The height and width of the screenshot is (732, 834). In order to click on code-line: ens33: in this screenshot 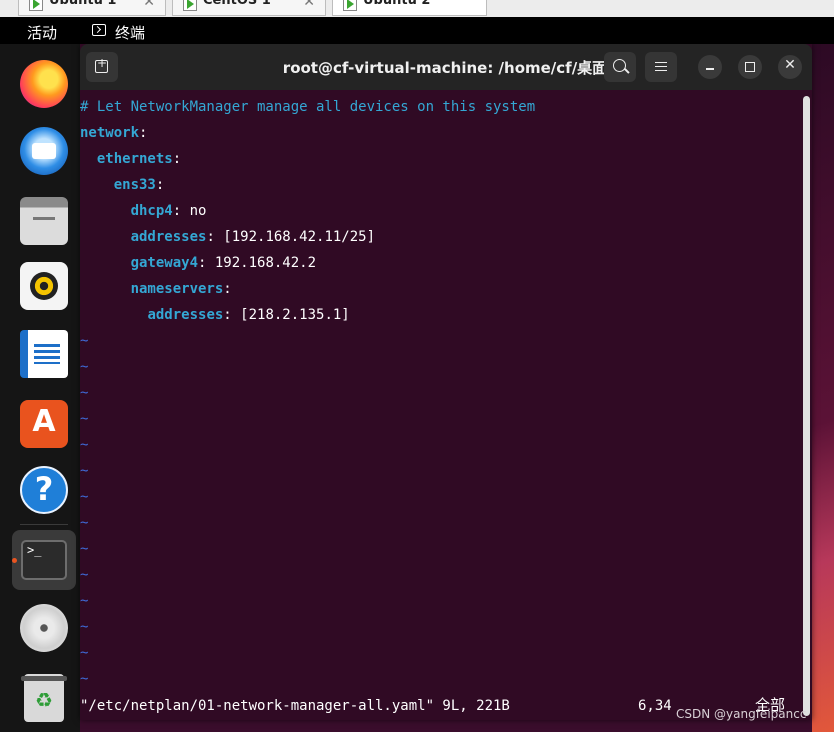, I will do `click(122, 185)`.